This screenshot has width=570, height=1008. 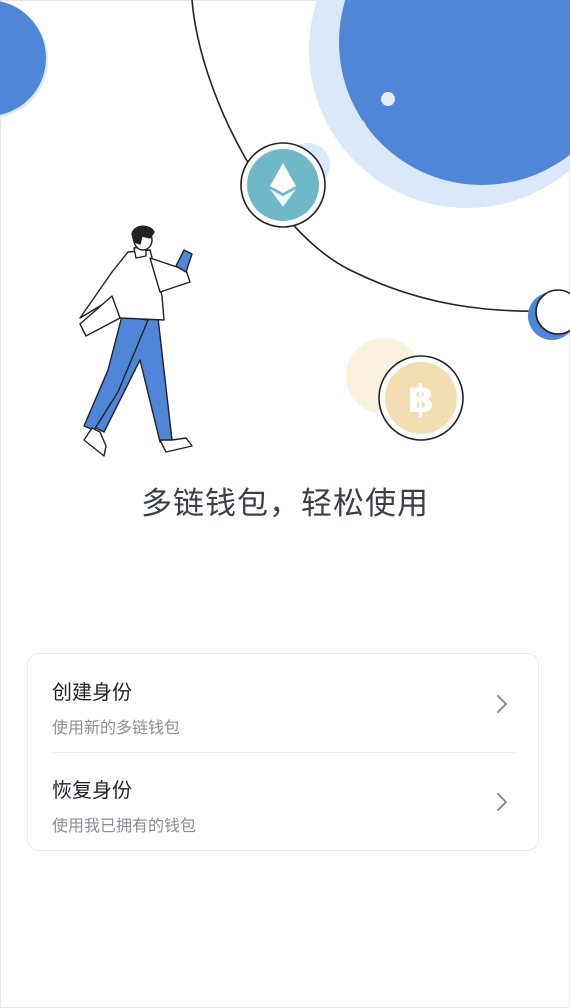 I want to click on restore-identity-title: 恢复身份, so click(x=92, y=790).